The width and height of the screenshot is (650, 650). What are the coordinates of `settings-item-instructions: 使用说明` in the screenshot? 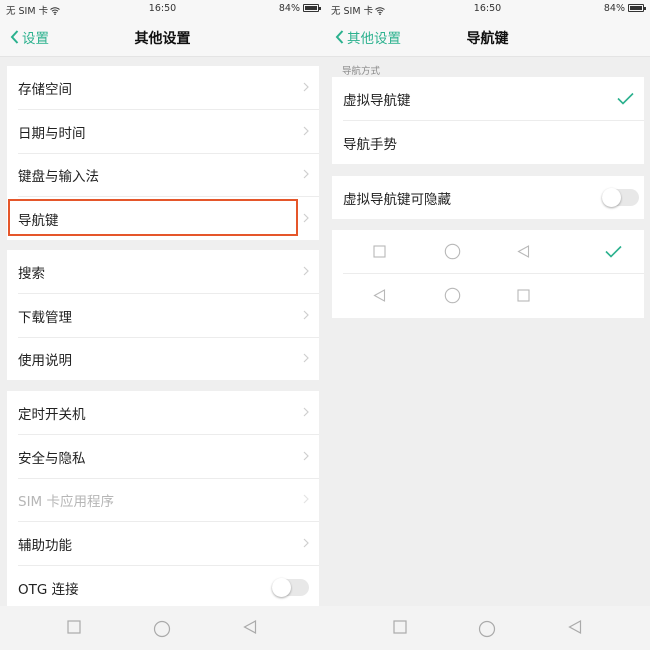 It's located at (163, 358).